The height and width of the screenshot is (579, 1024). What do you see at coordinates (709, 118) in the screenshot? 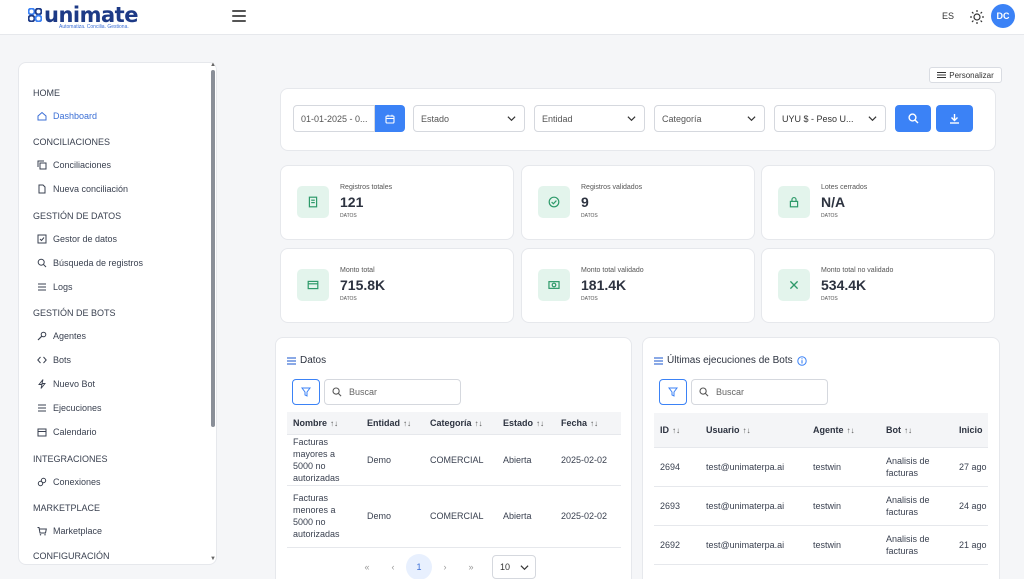
I see `categoria-select: Categoría` at bounding box center [709, 118].